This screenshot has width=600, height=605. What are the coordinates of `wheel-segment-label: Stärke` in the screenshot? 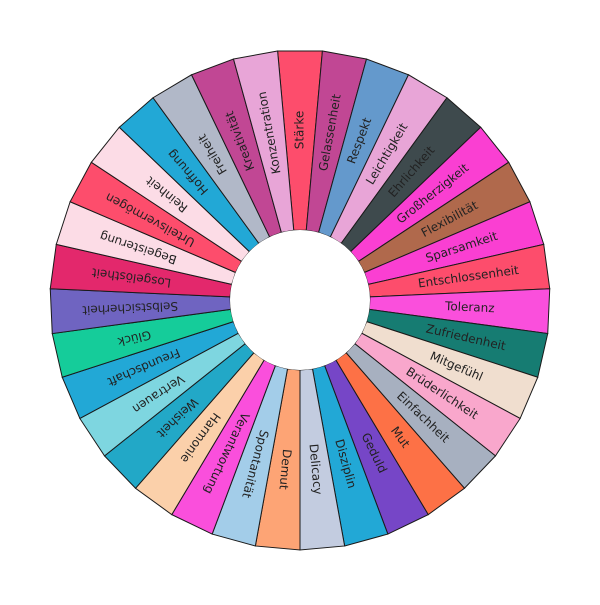 It's located at (300, 130).